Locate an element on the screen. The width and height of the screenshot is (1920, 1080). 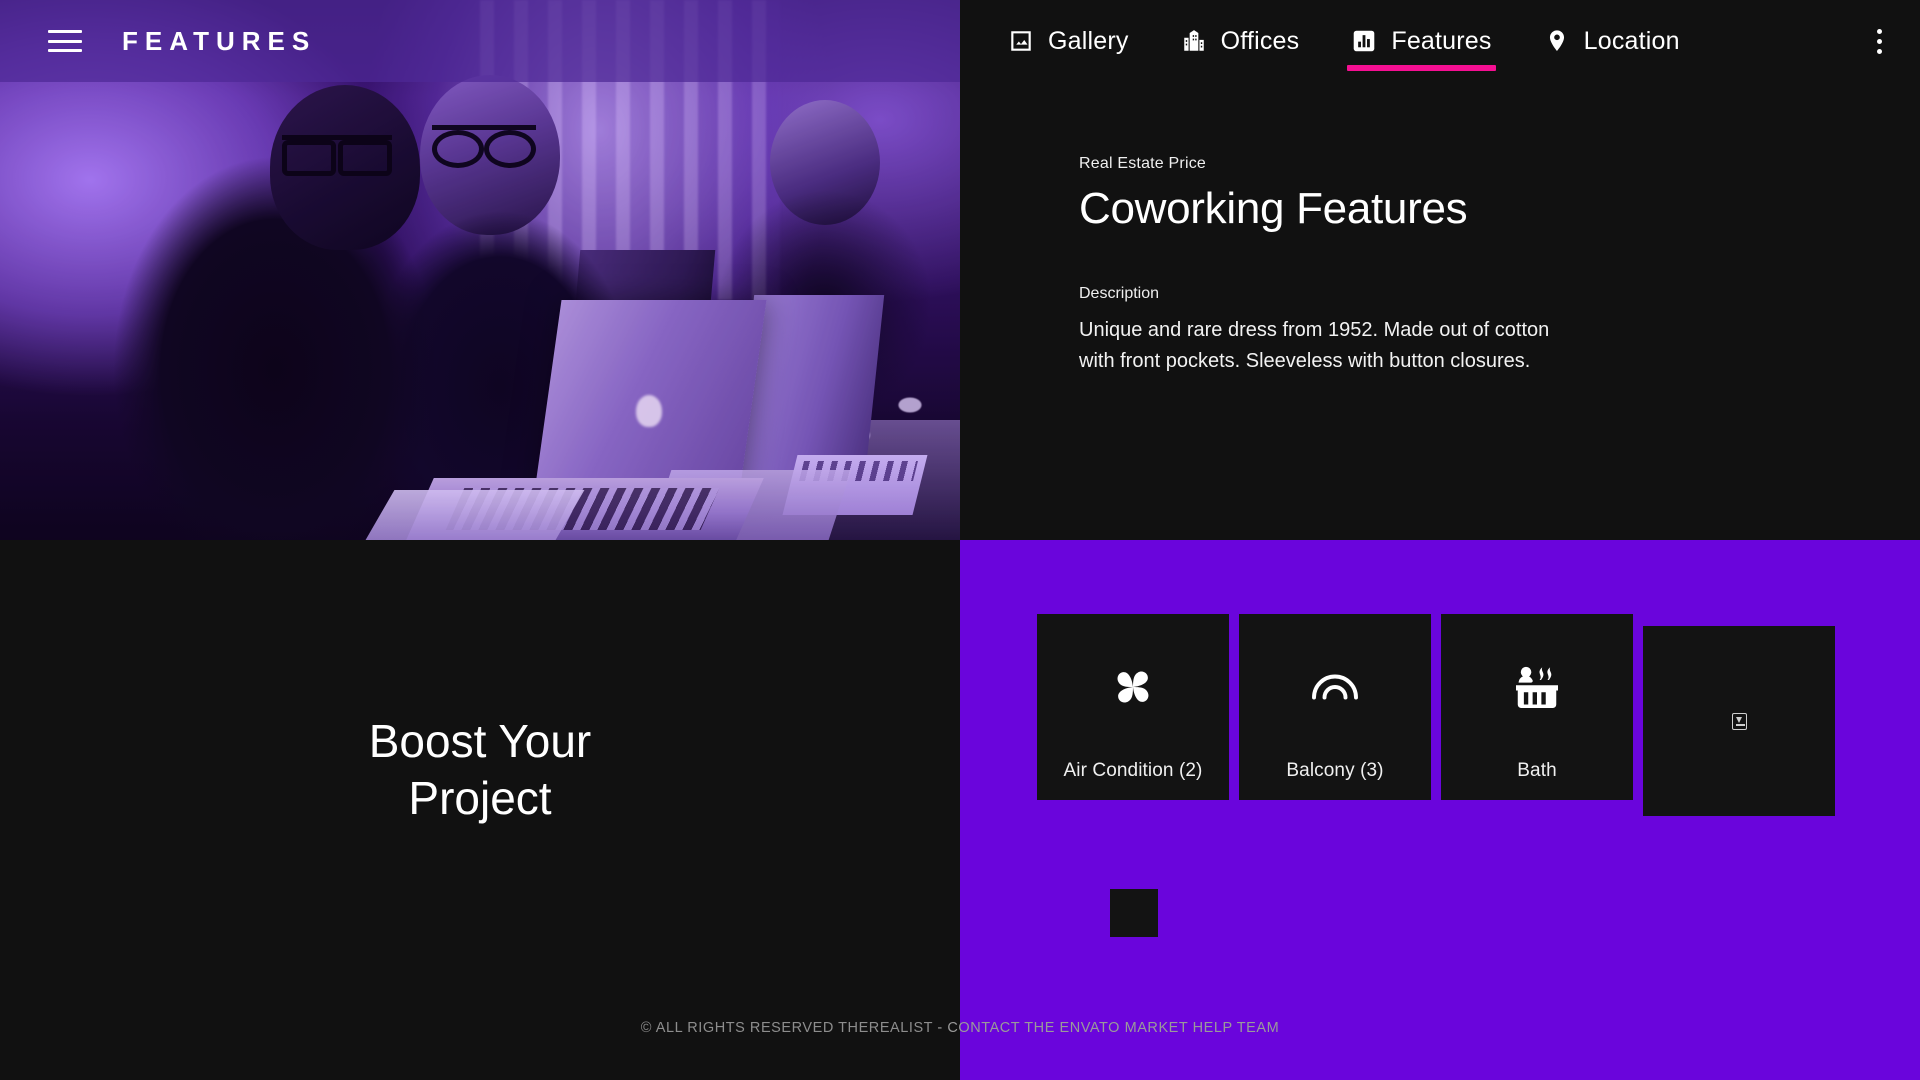
tab-features: Features is located at coordinates (1421, 41).